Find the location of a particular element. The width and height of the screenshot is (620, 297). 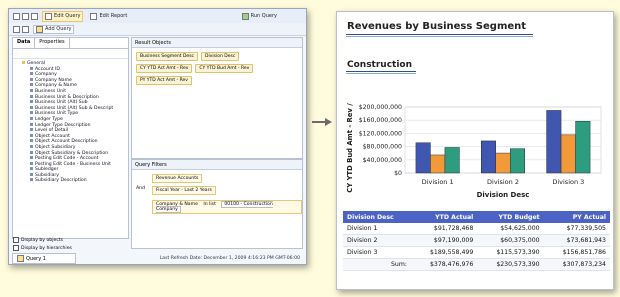

result-object-chip: Division Desc is located at coordinates (220, 56).